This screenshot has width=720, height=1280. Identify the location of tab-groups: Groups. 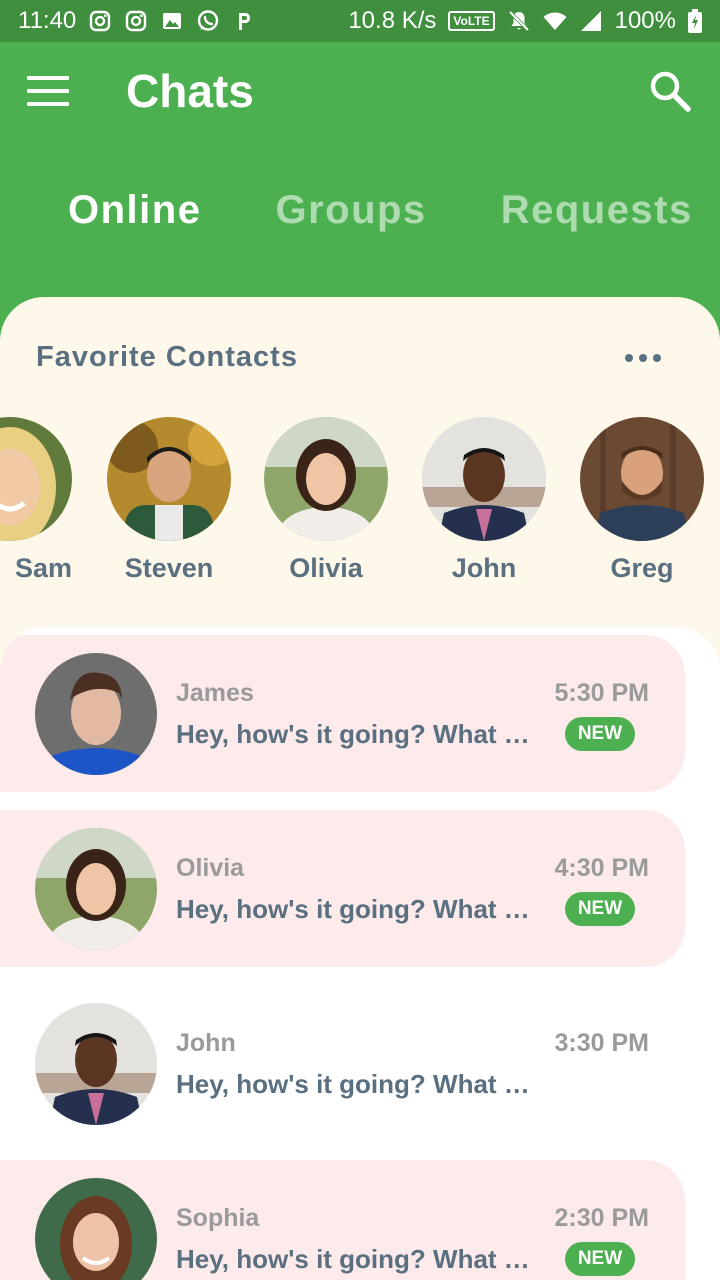
(350, 210).